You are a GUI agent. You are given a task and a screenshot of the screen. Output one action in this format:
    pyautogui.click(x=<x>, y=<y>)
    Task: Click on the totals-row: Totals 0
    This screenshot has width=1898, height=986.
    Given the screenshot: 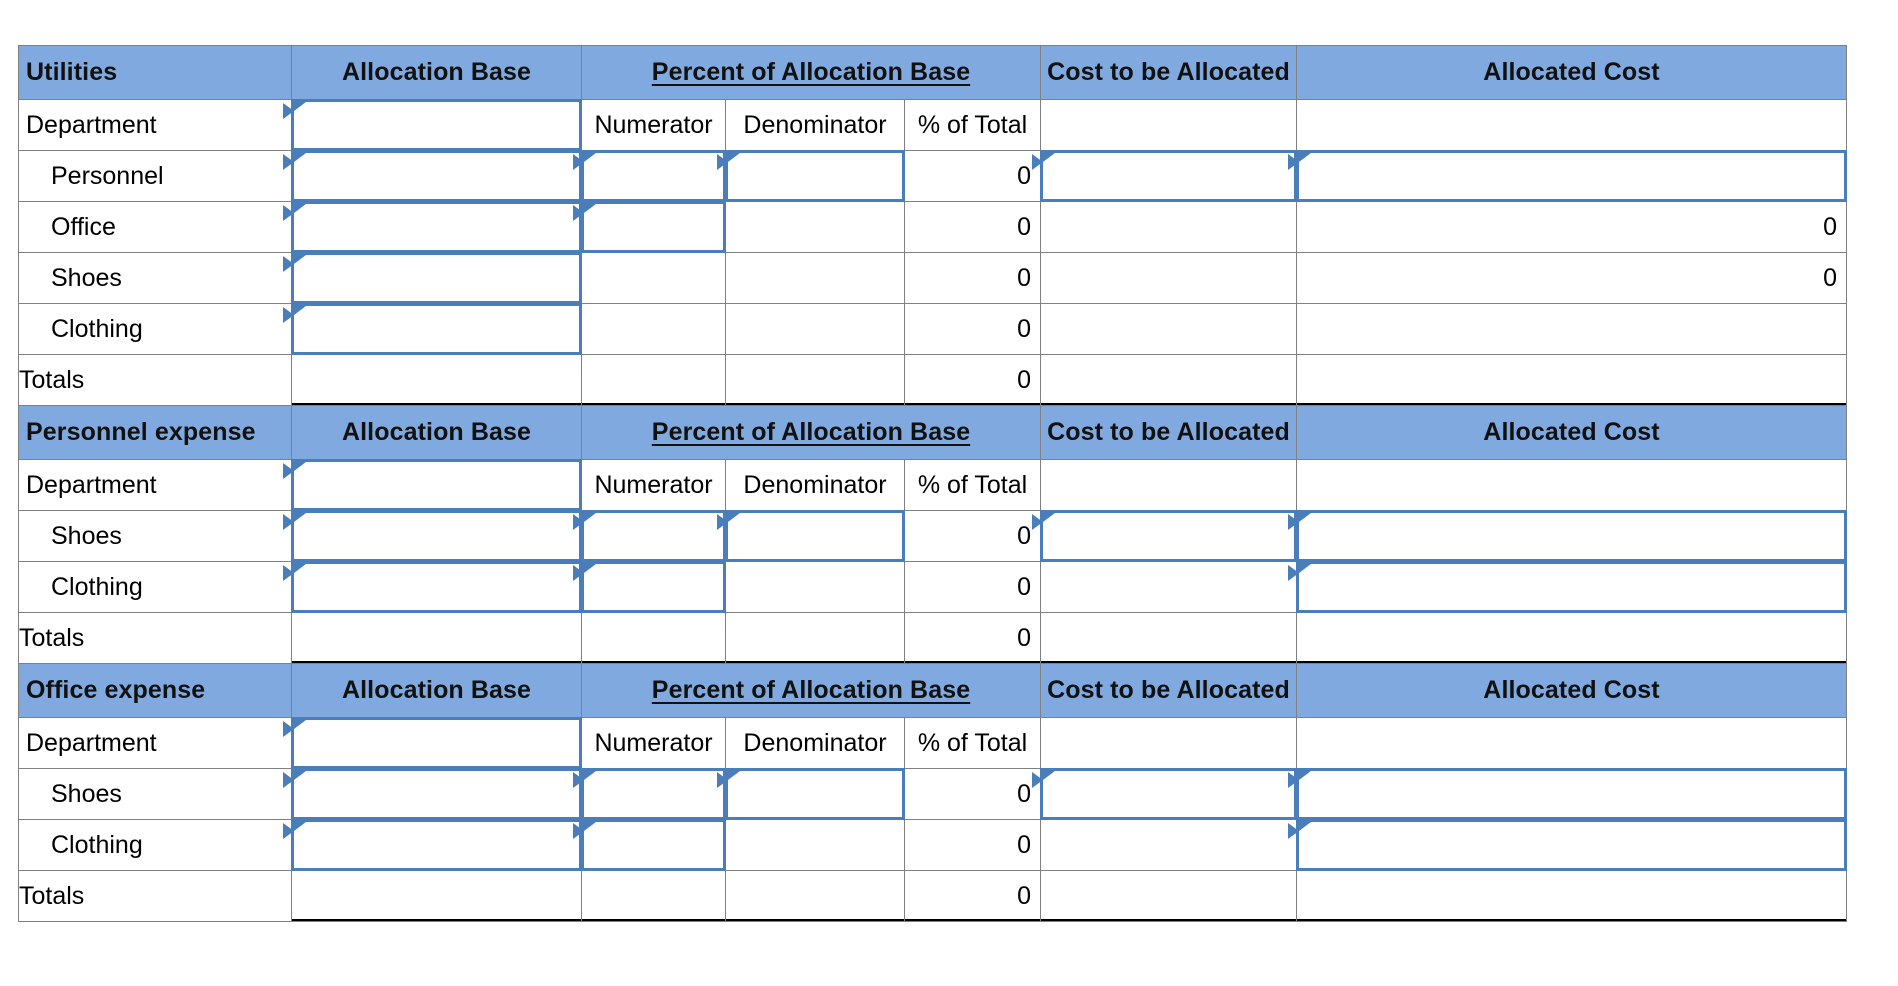 What is the action you would take?
    pyautogui.click(x=933, y=638)
    